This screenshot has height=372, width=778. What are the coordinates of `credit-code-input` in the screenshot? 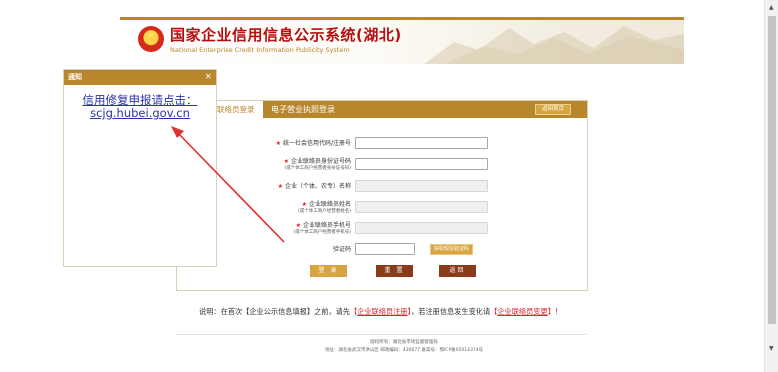 It's located at (421, 143).